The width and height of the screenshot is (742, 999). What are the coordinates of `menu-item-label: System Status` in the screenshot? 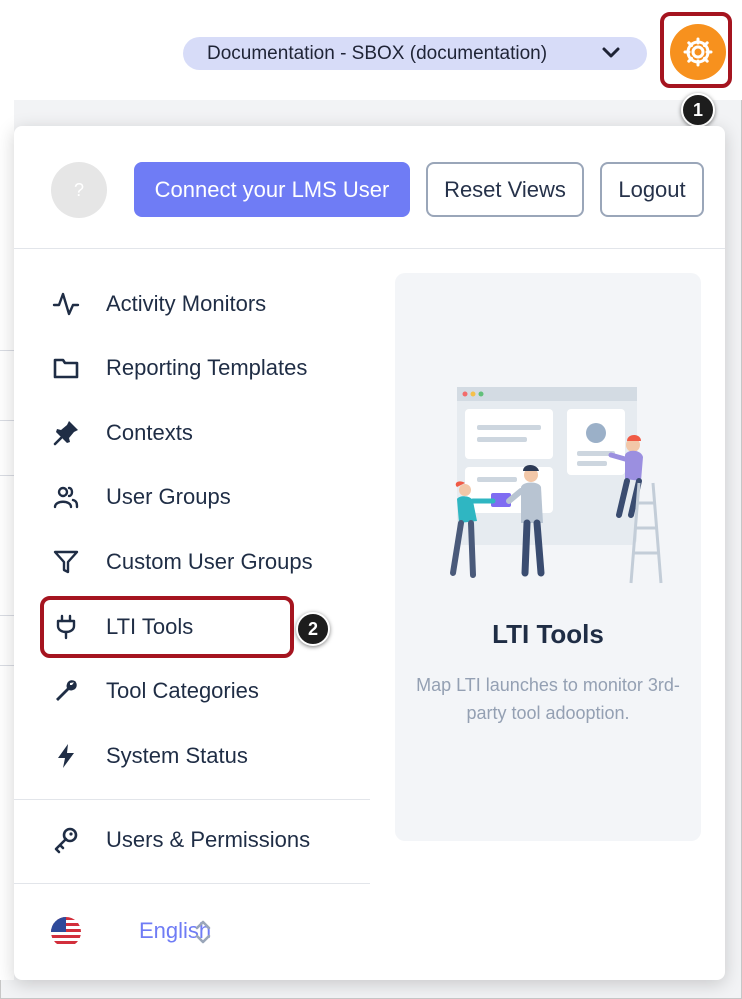 It's located at (177, 755).